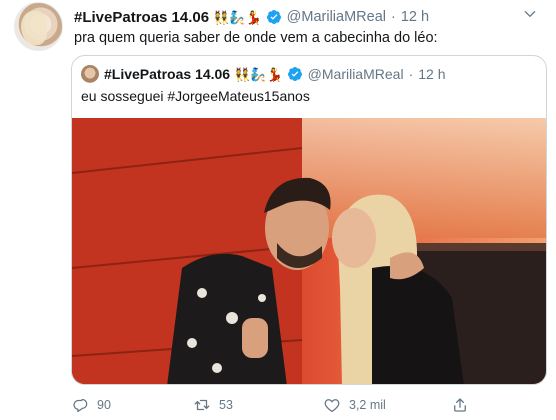  I want to click on reply-action: 90, so click(91, 405).